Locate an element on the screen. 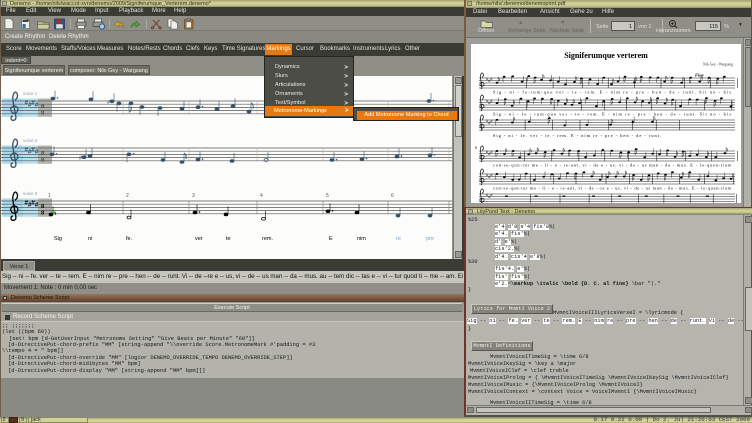 This screenshot has height=423, width=752. svg-text: 2 is located at coordinates (127, 196).